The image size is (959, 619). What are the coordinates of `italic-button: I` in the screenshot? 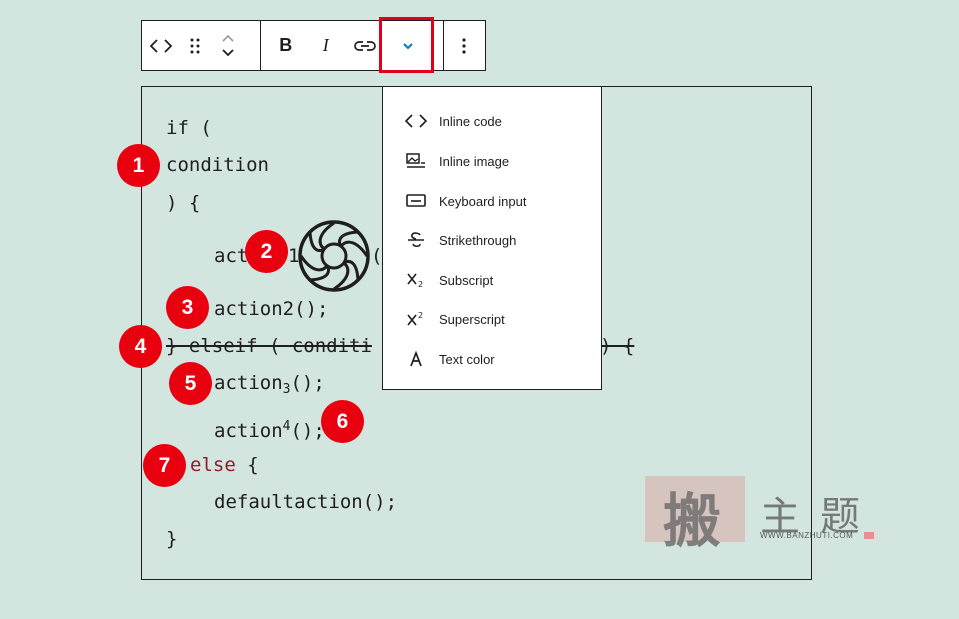 It's located at (326, 45).